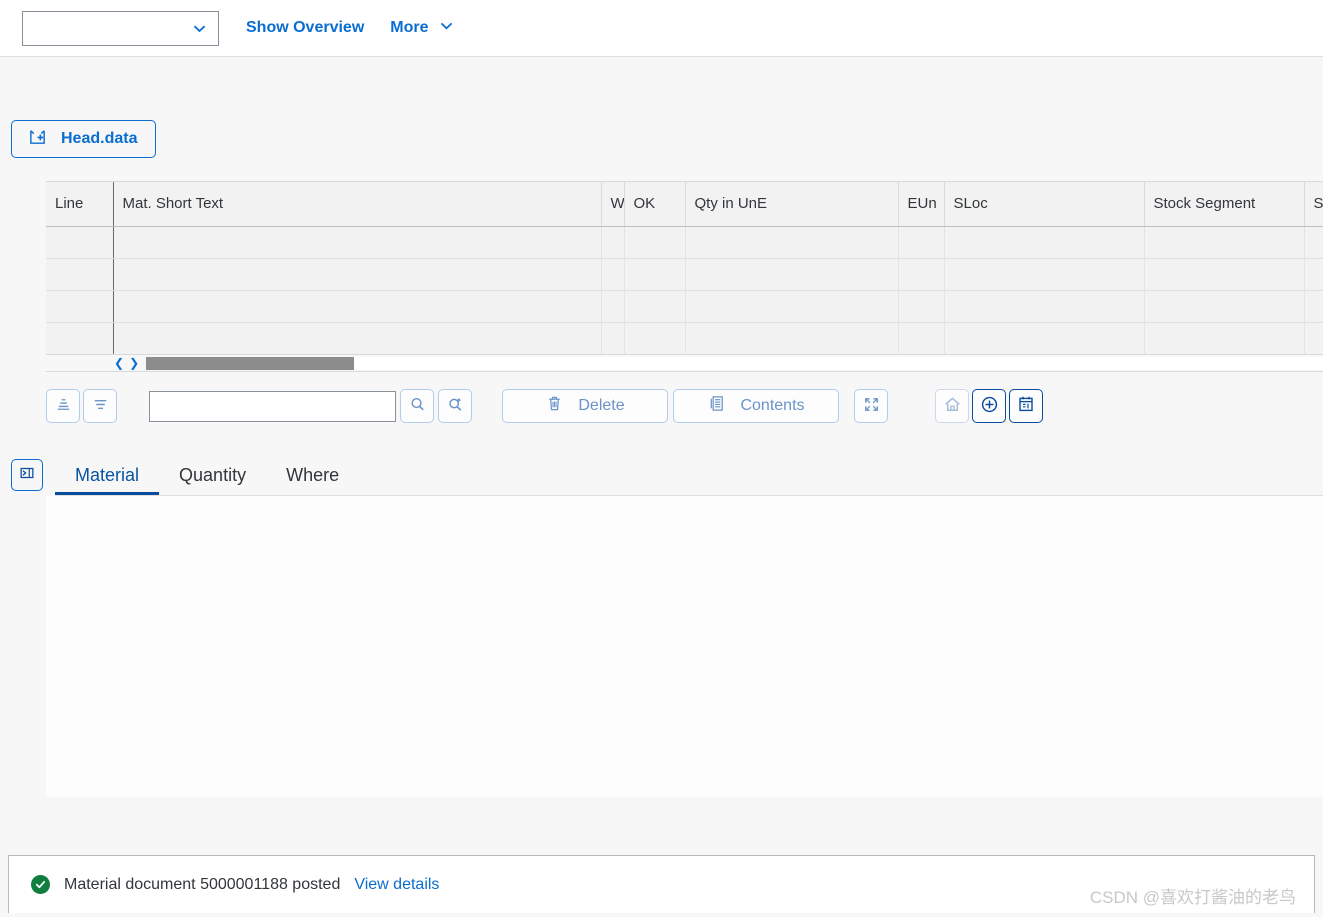 The image size is (1323, 917). Describe the element at coordinates (792, 204) in the screenshot. I see `column-header-qty-in-une: Qty in UnE` at that location.